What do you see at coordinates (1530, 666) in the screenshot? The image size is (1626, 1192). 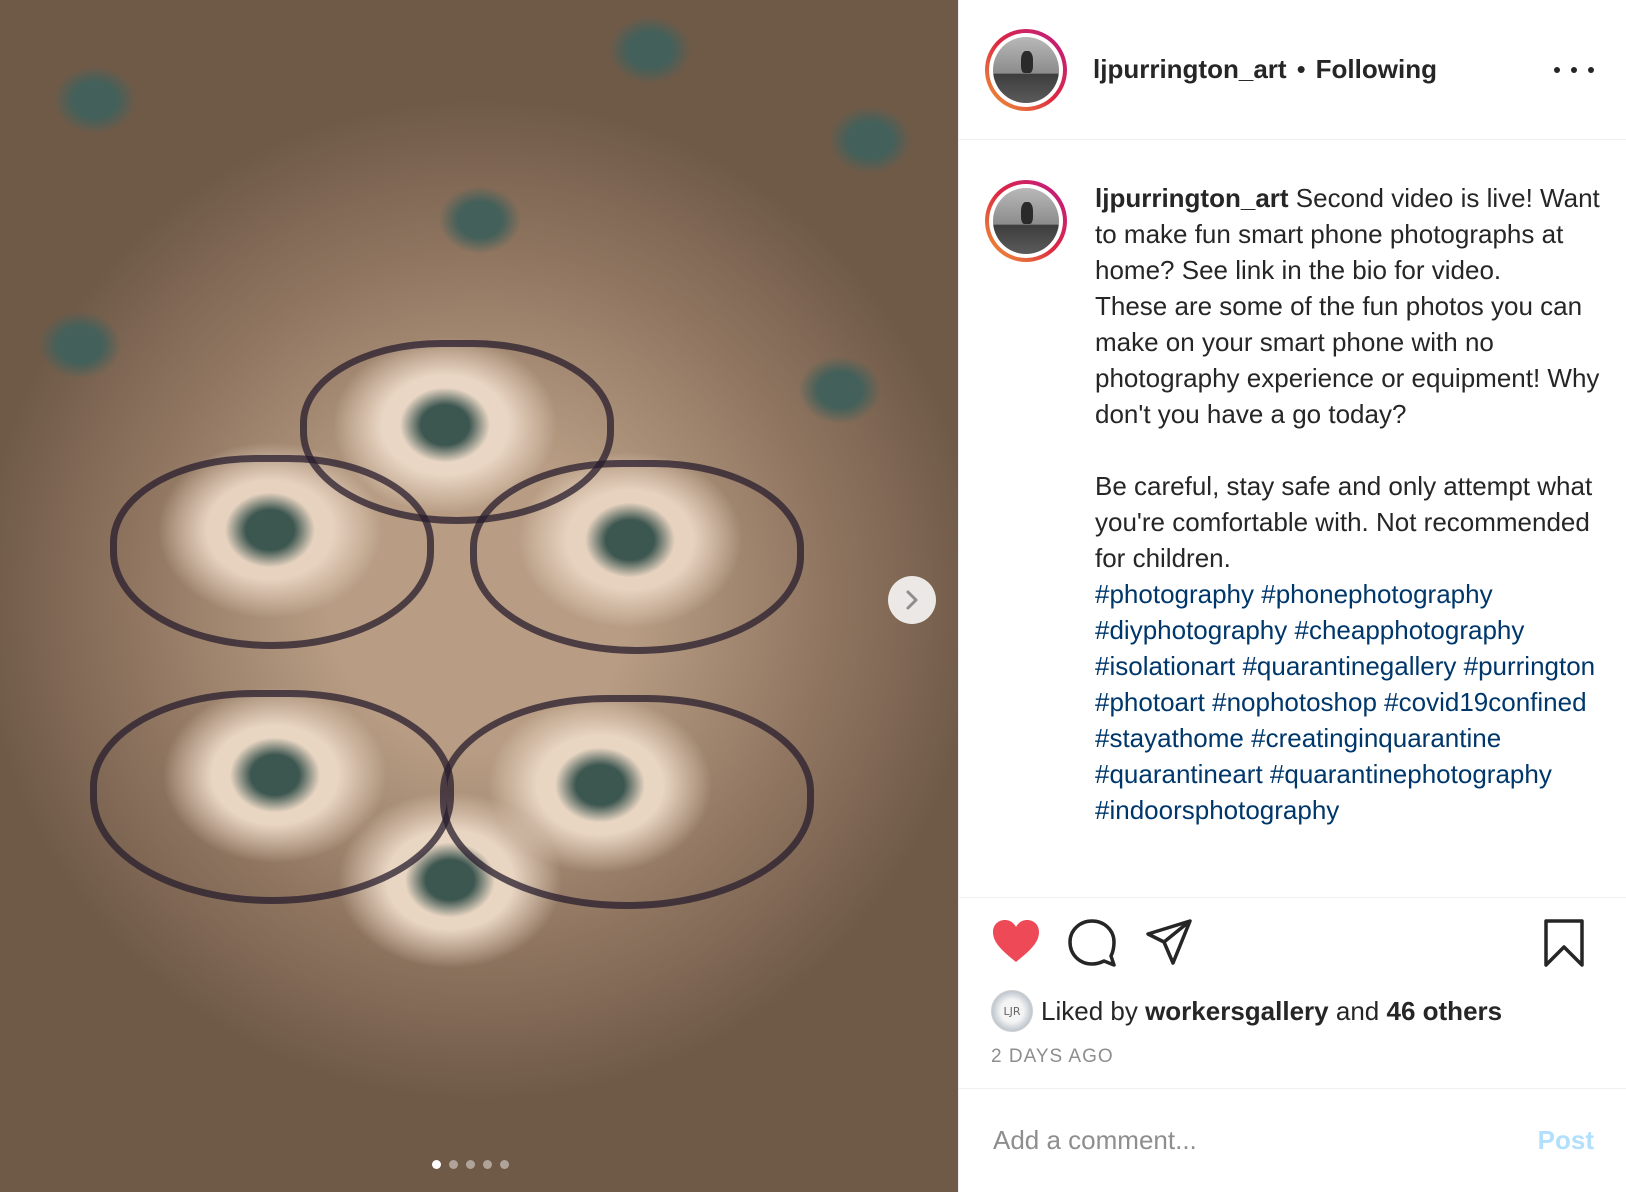 I see `hashtag-link: #purrington` at bounding box center [1530, 666].